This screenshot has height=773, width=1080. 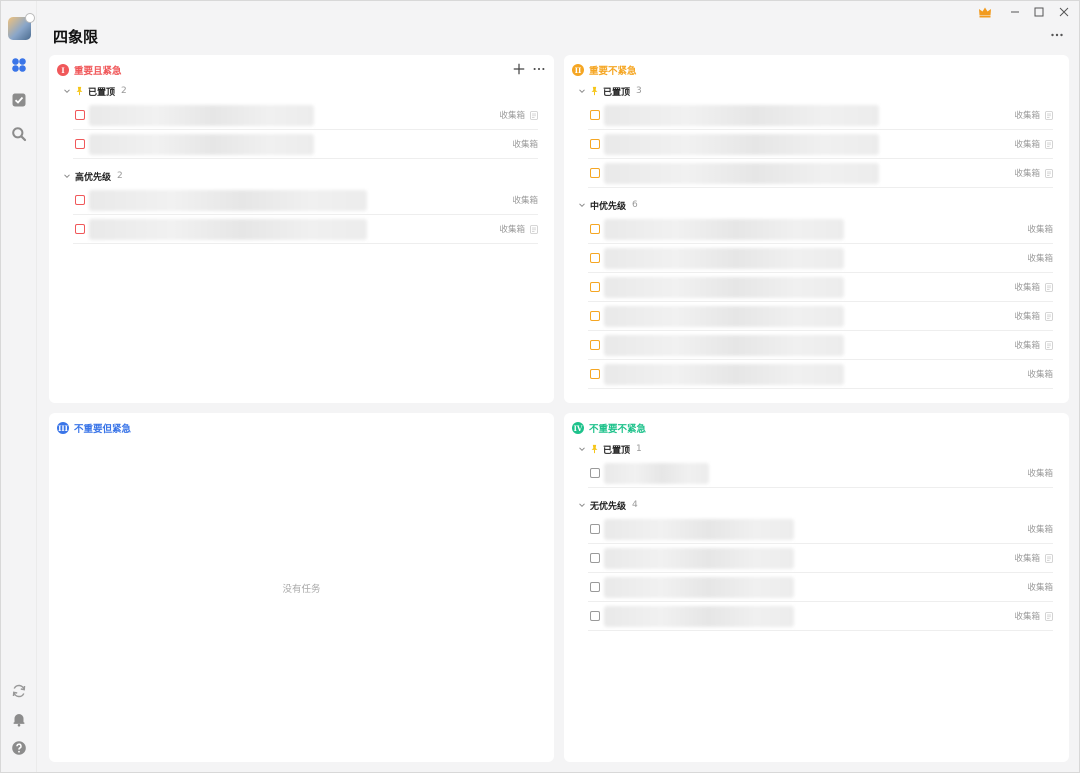 I want to click on quadrant-icon, so click(x=19, y=65).